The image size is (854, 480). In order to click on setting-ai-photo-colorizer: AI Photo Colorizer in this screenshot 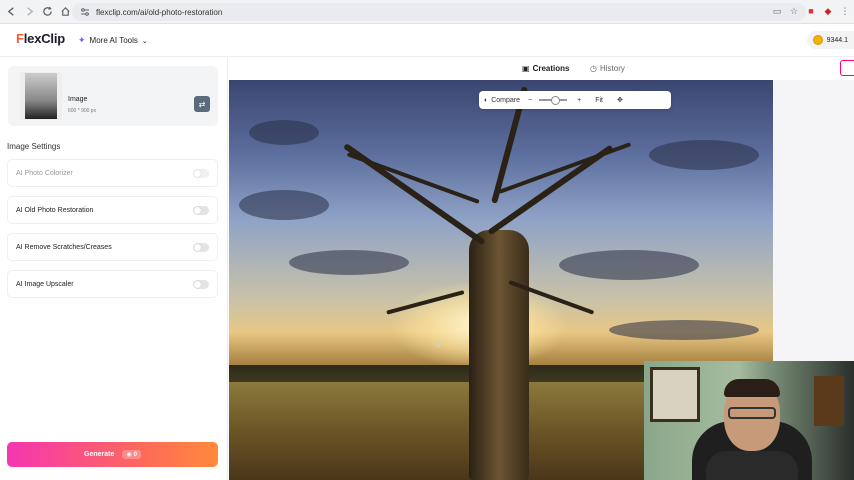, I will do `click(112, 173)`.